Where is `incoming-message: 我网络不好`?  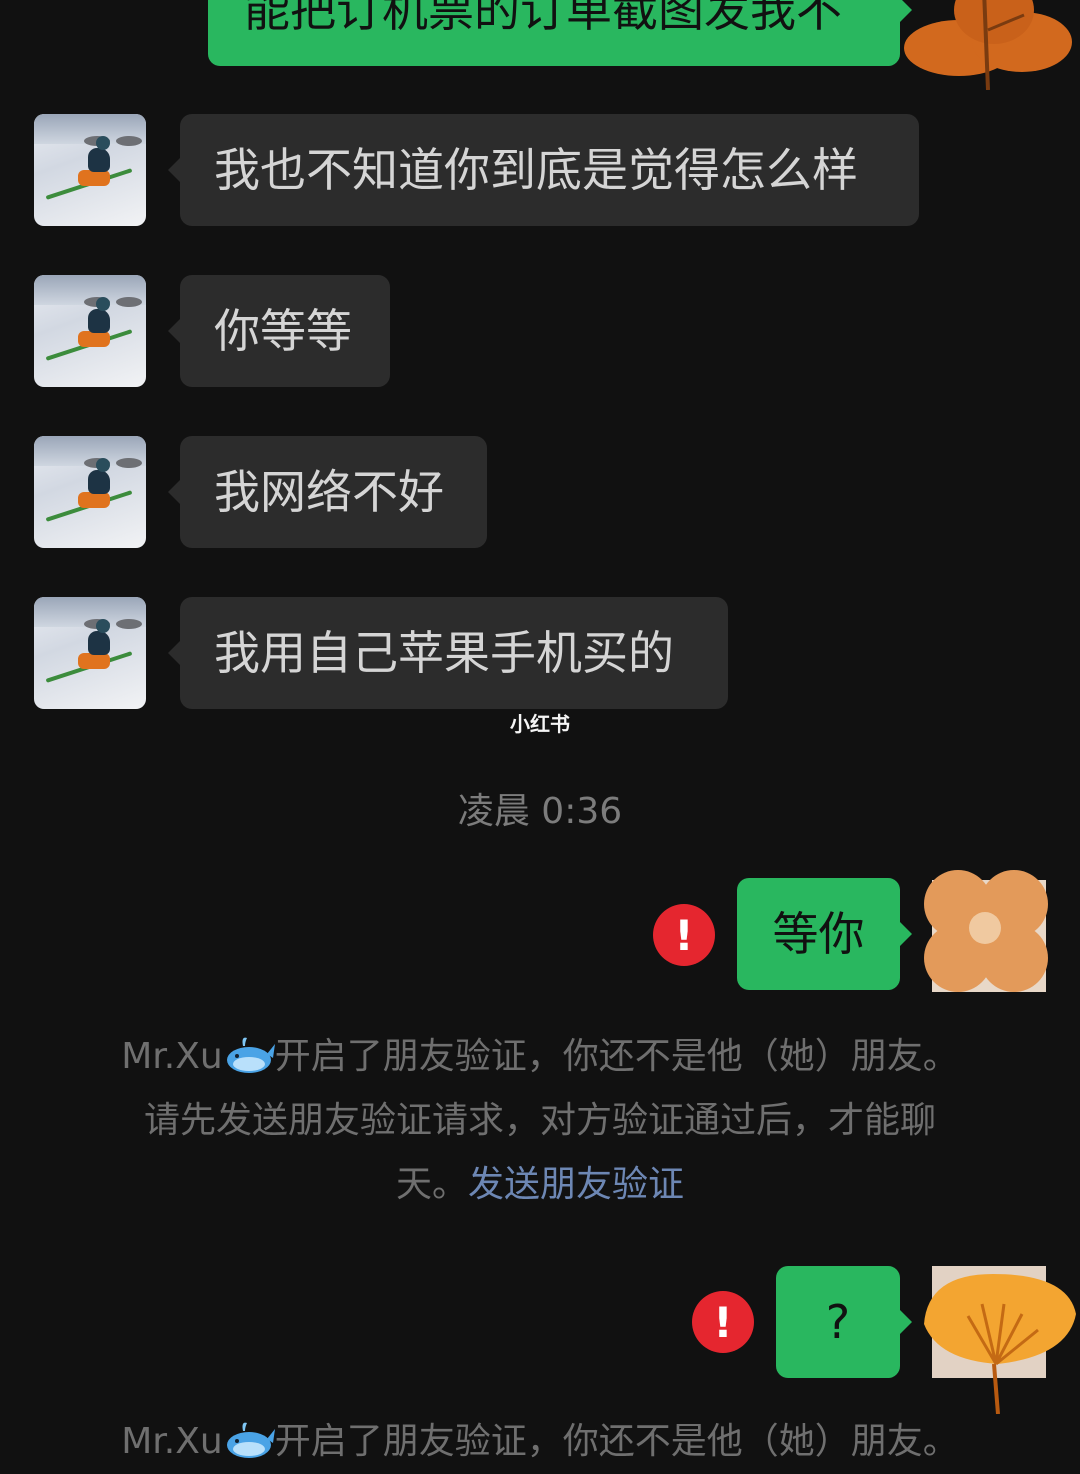 incoming-message: 我网络不好 is located at coordinates (327, 492).